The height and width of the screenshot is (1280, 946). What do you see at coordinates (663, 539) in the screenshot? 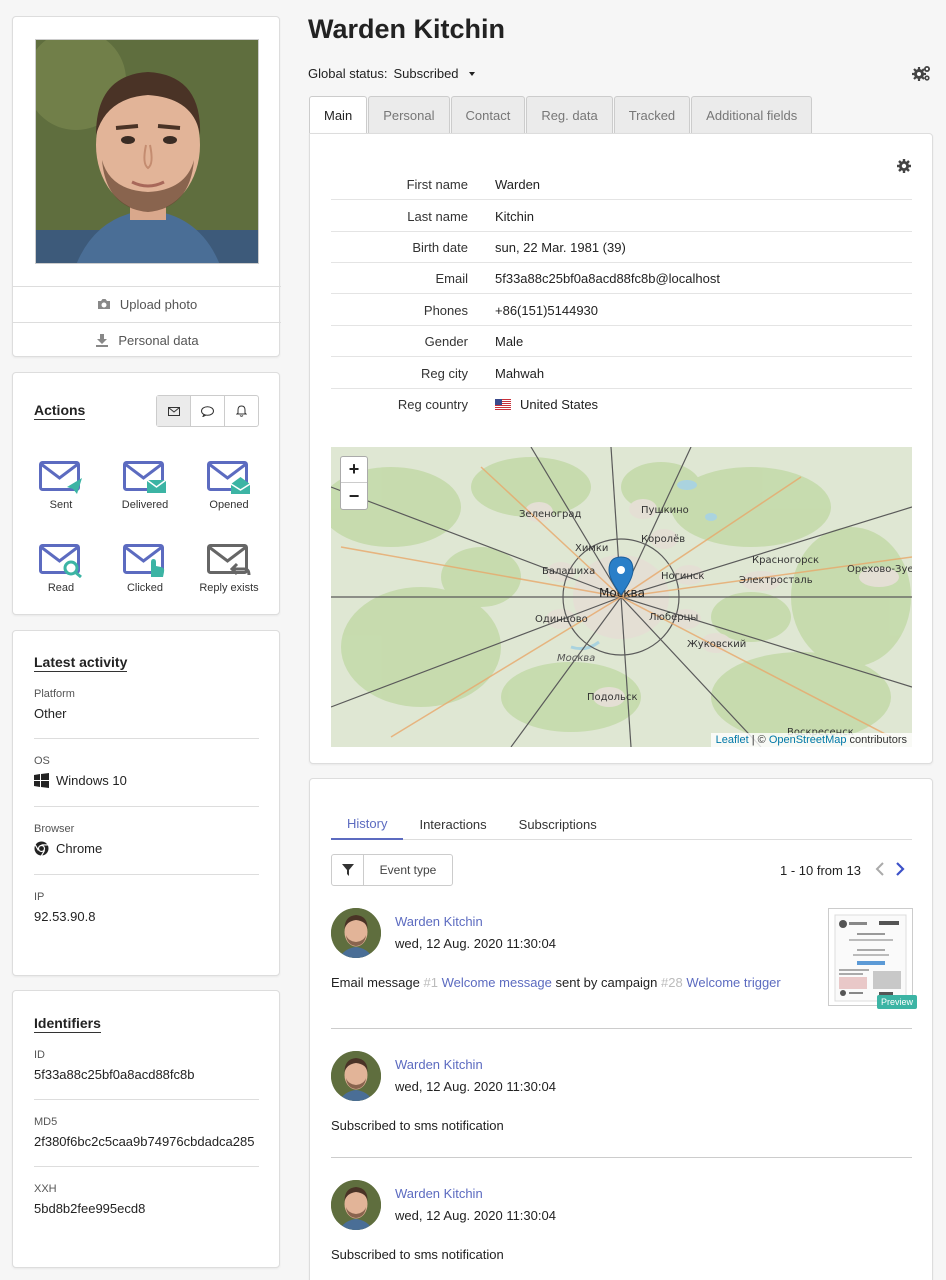
I see `map-label: Королёв` at bounding box center [663, 539].